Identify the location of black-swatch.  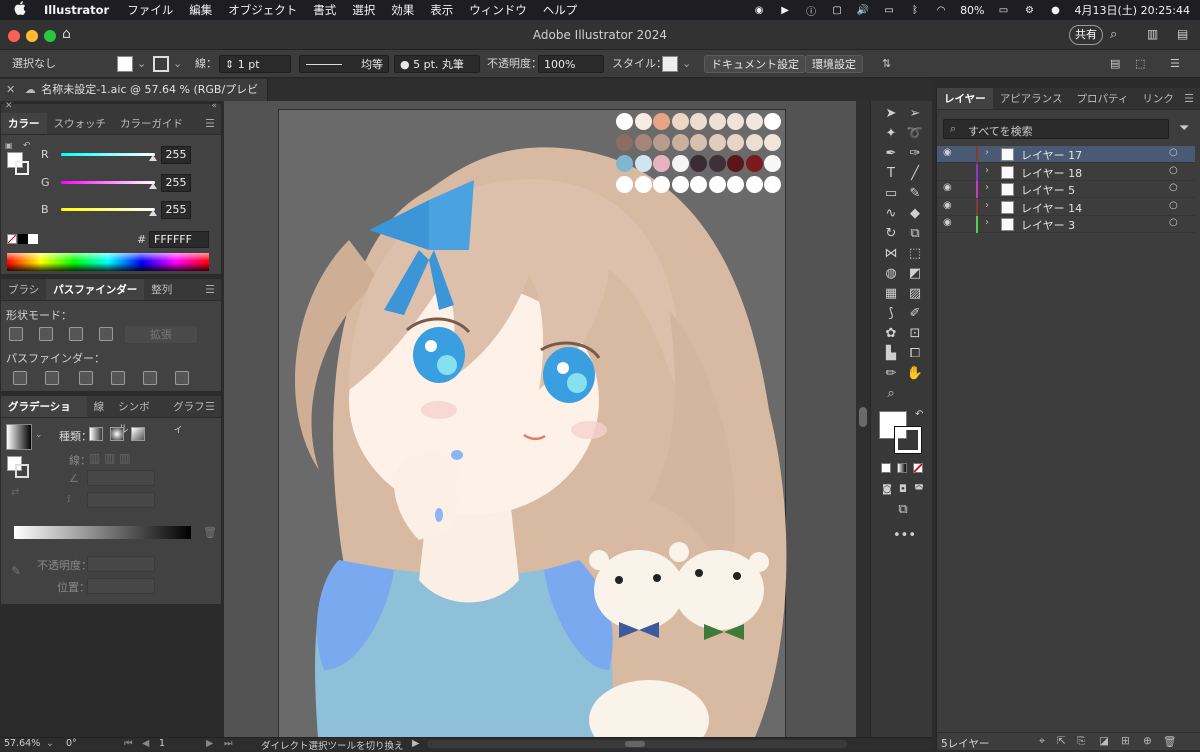
(23, 239).